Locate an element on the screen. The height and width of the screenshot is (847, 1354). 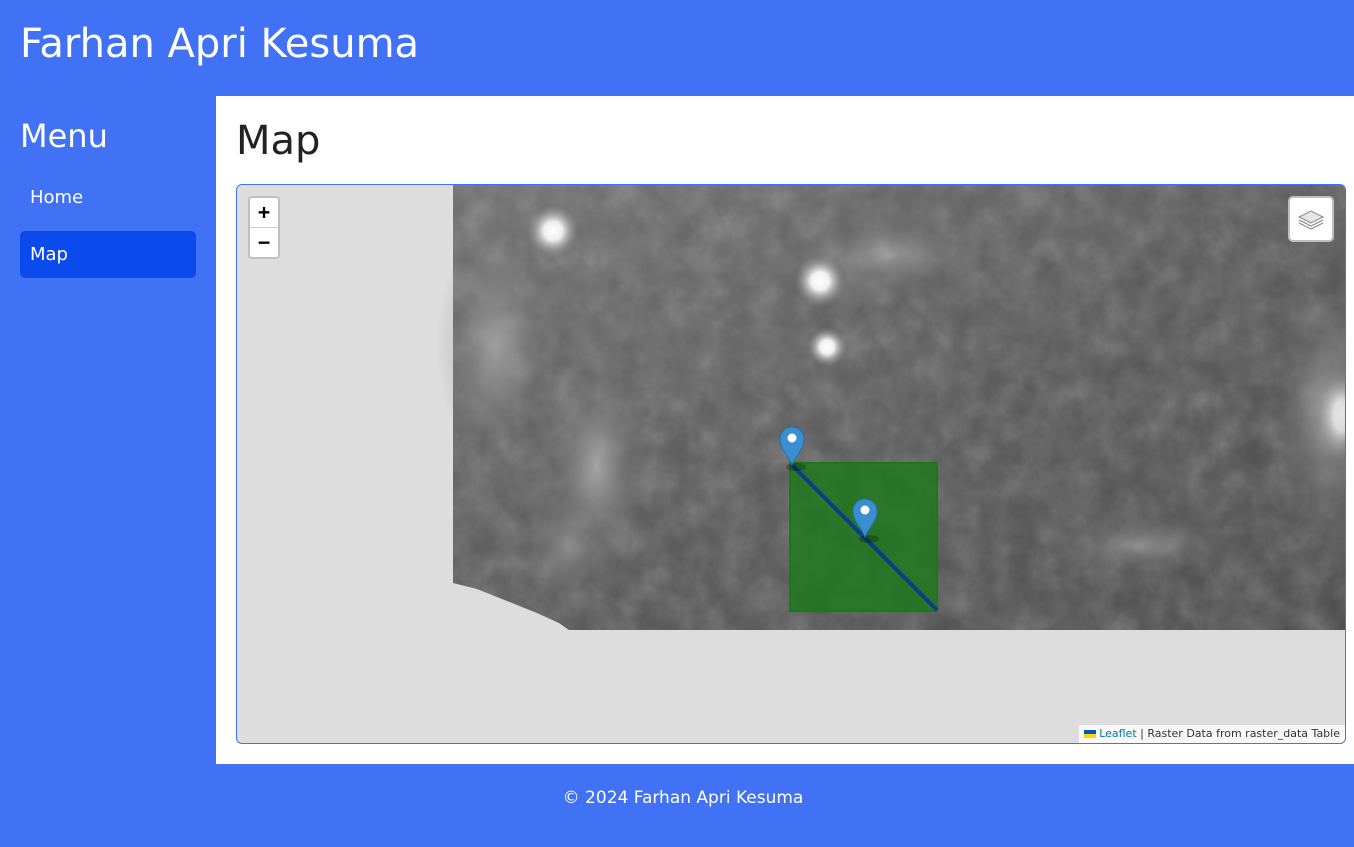
zoom-out-button: − is located at coordinates (264, 242).